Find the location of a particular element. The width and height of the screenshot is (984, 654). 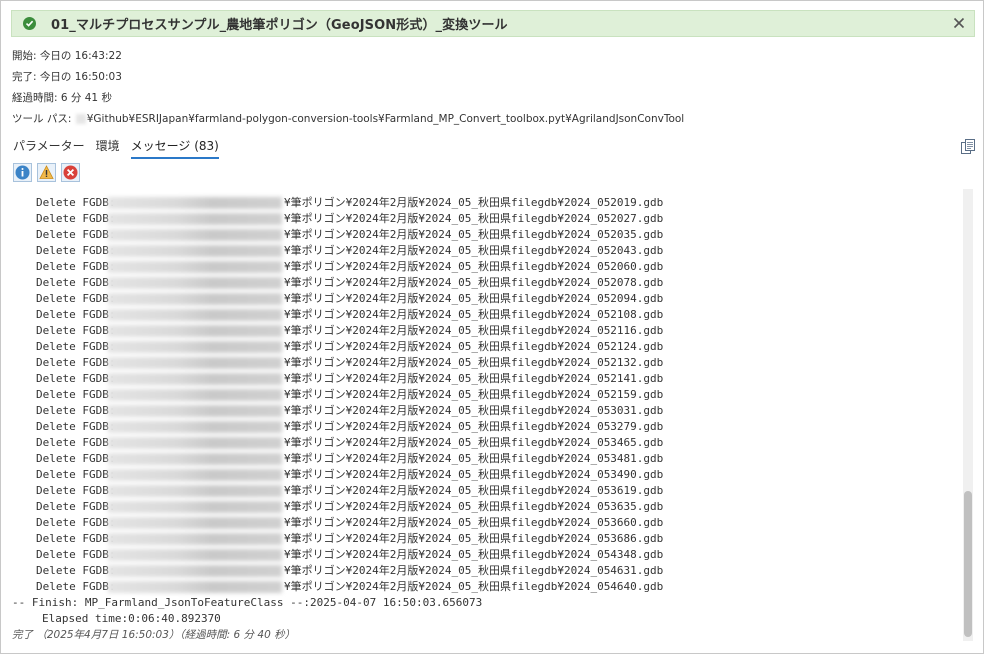

elapsed-value: 6 分 41 秒 is located at coordinates (86, 98).